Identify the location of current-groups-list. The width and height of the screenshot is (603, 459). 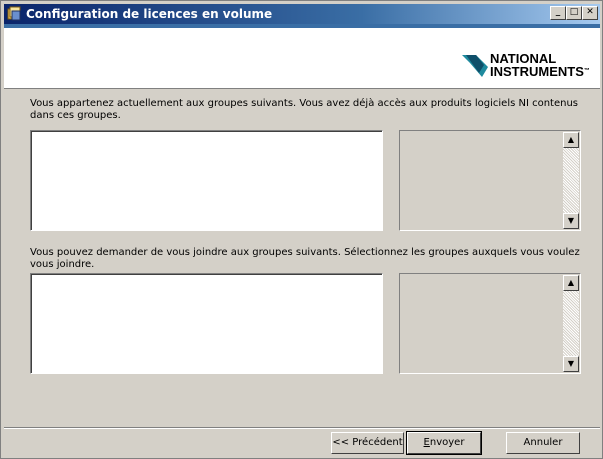
(206, 180).